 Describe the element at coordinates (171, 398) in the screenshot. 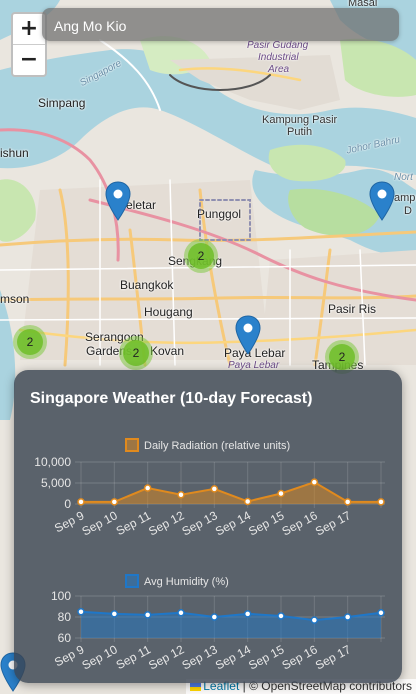

I see `panel-title: Singapore Weather (10-day Forecast)` at that location.